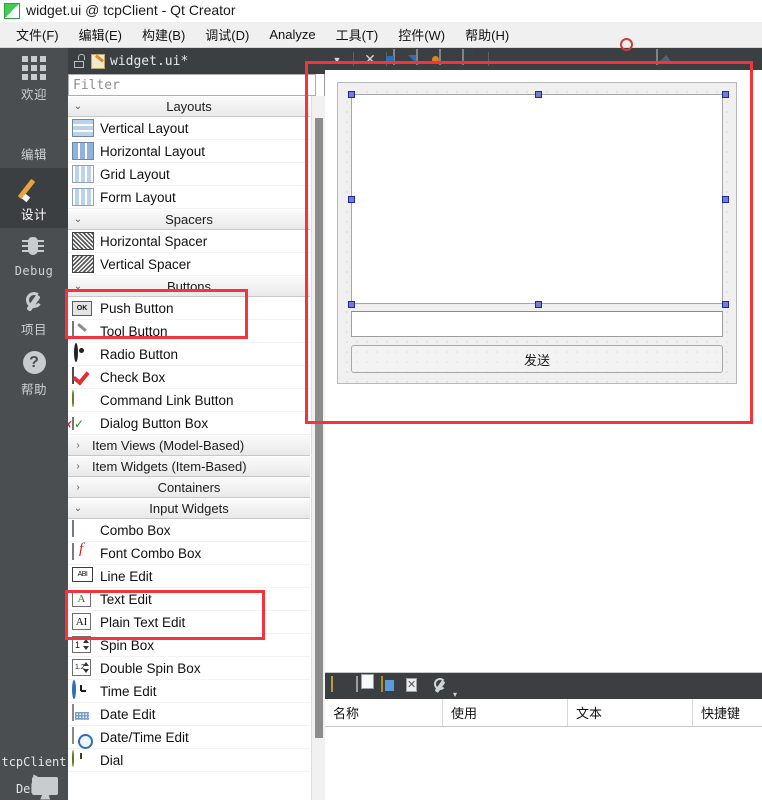 The height and width of the screenshot is (801, 762). What do you see at coordinates (487, 34) in the screenshot?
I see `menu-help: 帮助(H)` at bounding box center [487, 34].